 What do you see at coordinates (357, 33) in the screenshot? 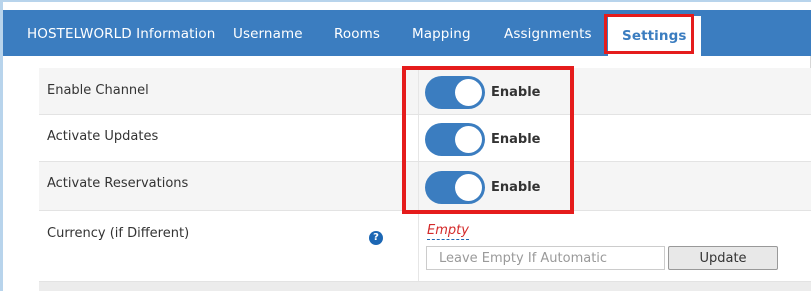
I see `tab-rooms: Rooms` at bounding box center [357, 33].